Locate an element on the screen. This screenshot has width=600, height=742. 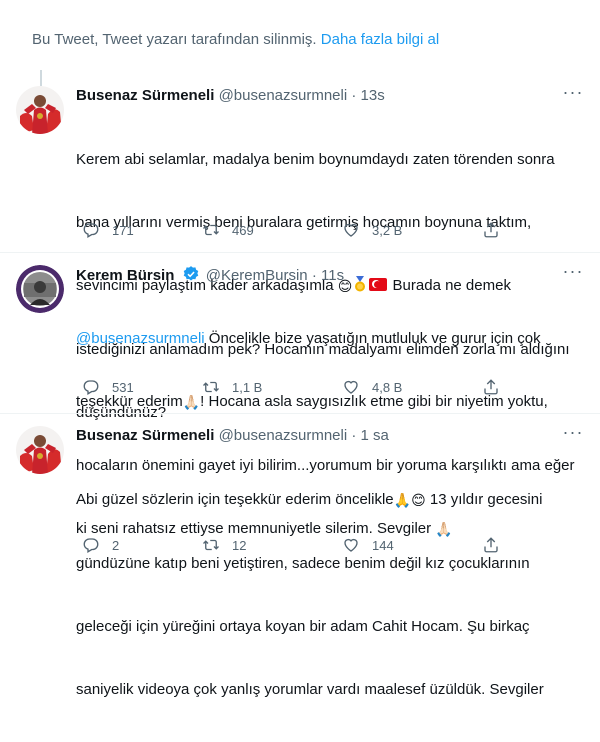
like-count: 4,8 B is located at coordinates (387, 387).